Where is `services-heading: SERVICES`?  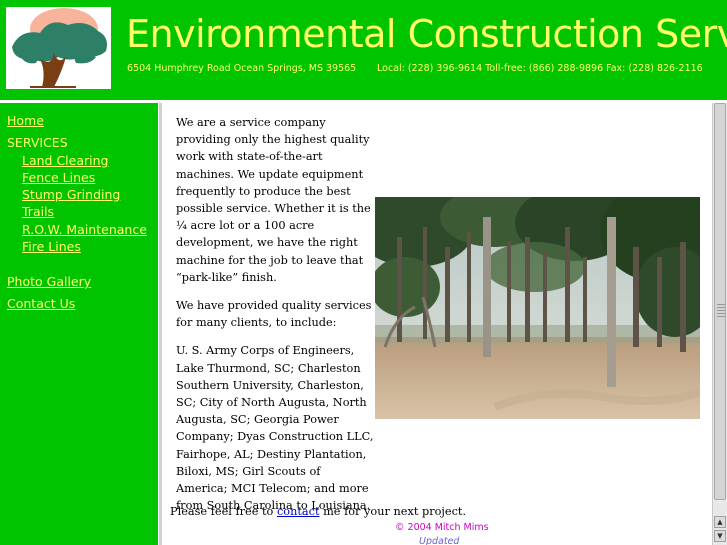 services-heading: SERVICES is located at coordinates (37, 142).